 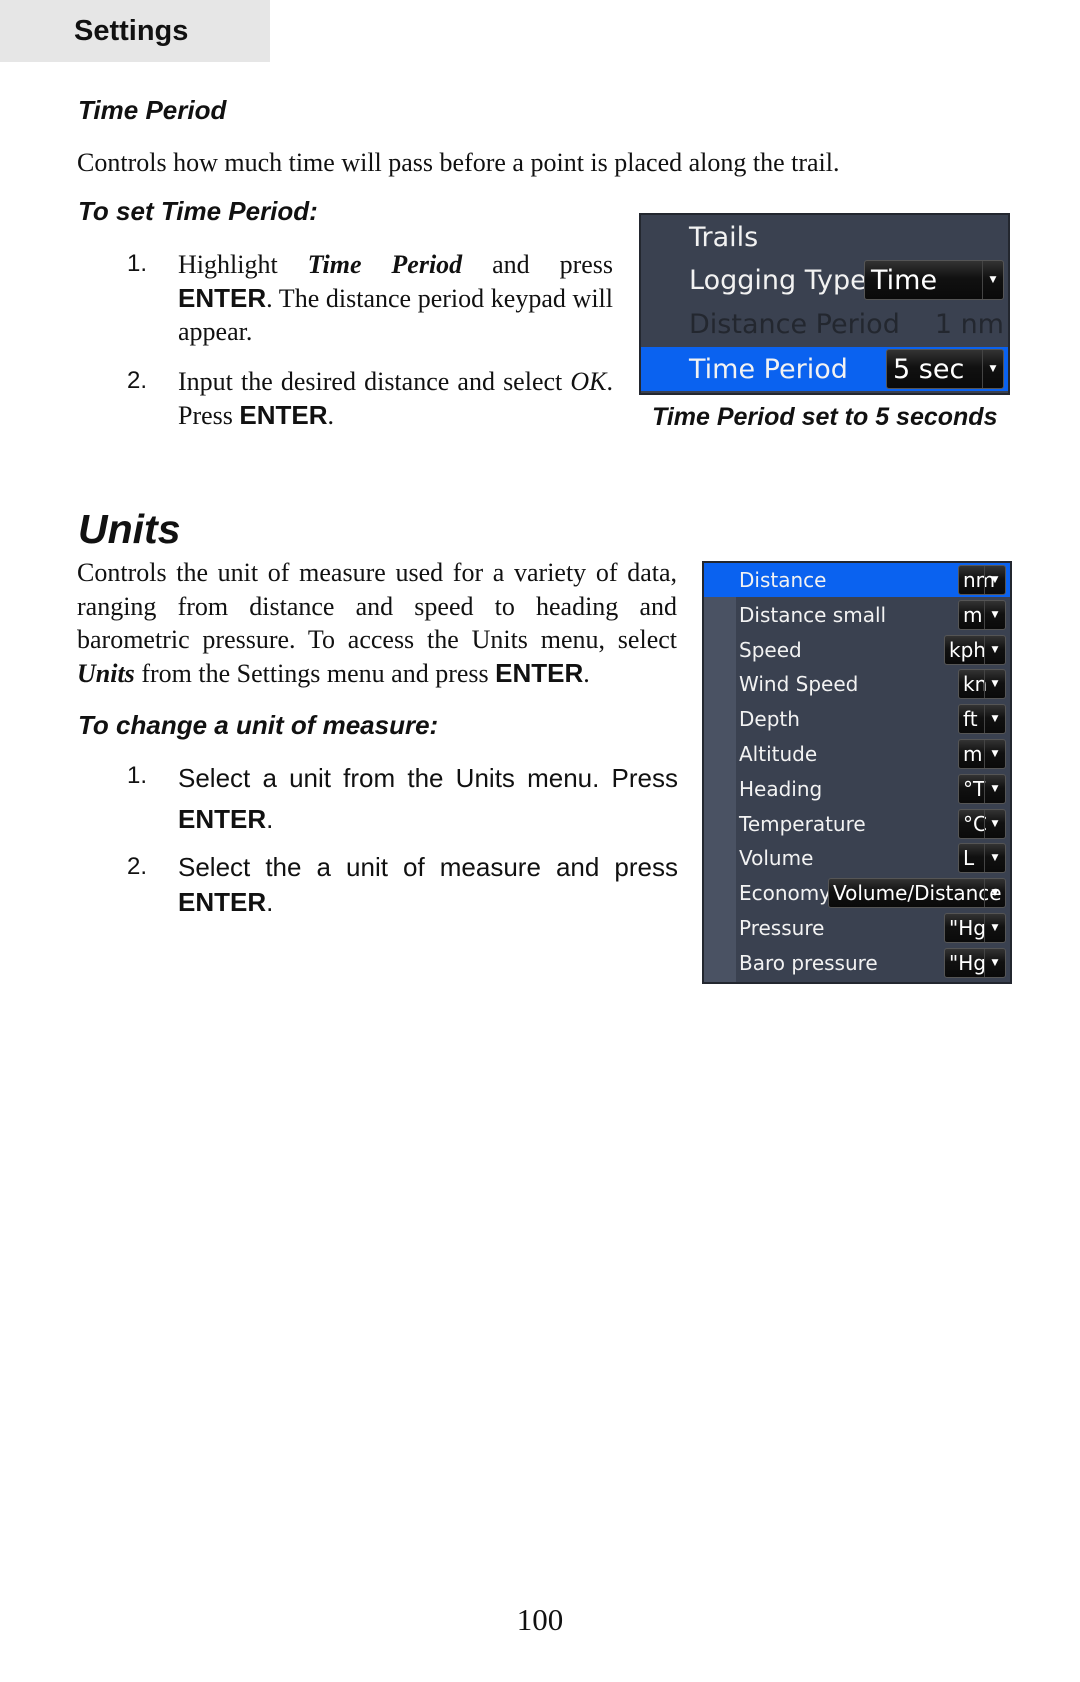 I want to click on distance-period-row: Distance Period 1 nm, so click(x=846, y=324).